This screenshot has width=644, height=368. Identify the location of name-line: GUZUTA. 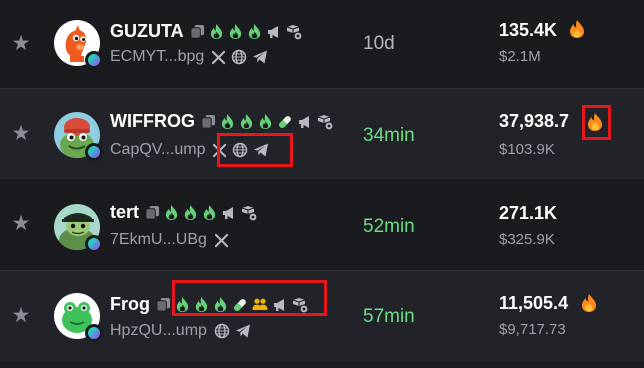
(206, 31).